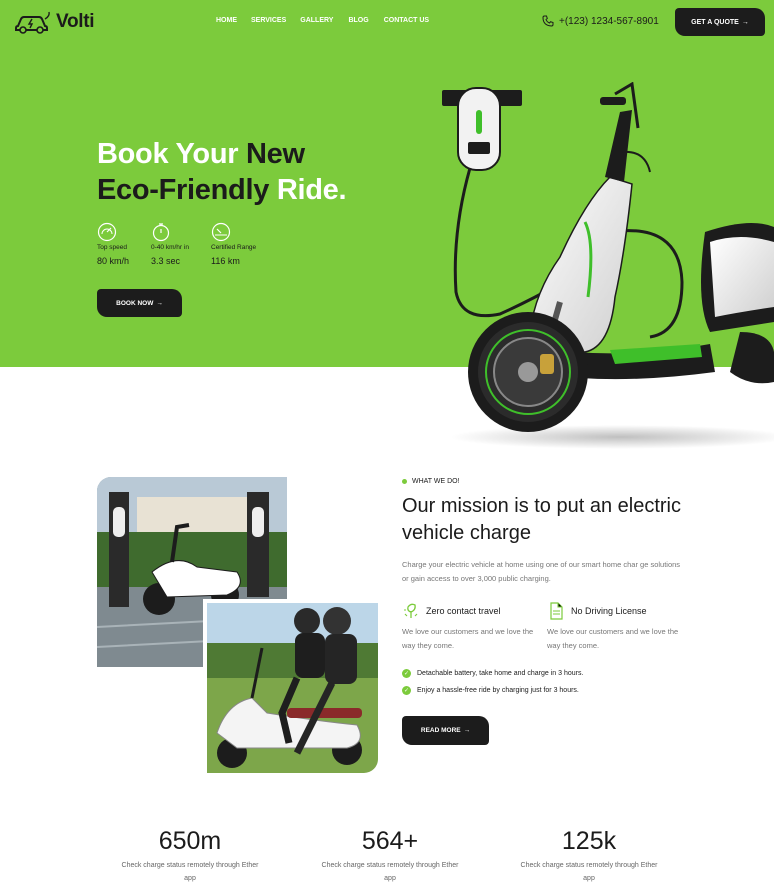  I want to click on hero-title-part3: Eco-Friendly, so click(183, 190).